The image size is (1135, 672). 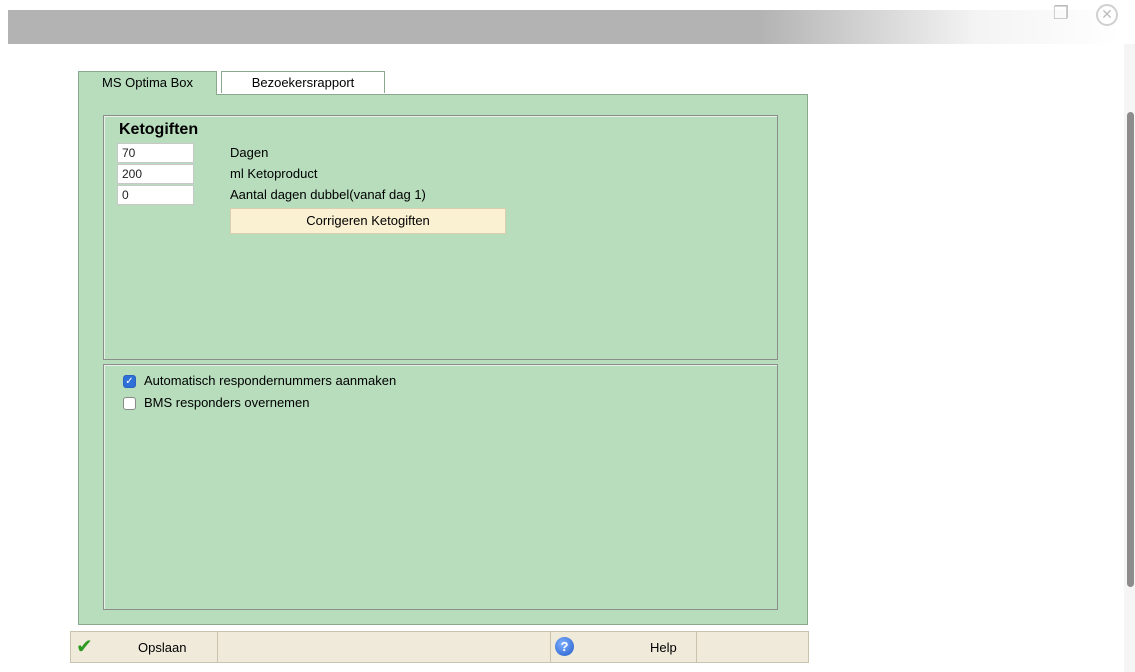 What do you see at coordinates (1130, 349) in the screenshot?
I see `scrollbar-thumb` at bounding box center [1130, 349].